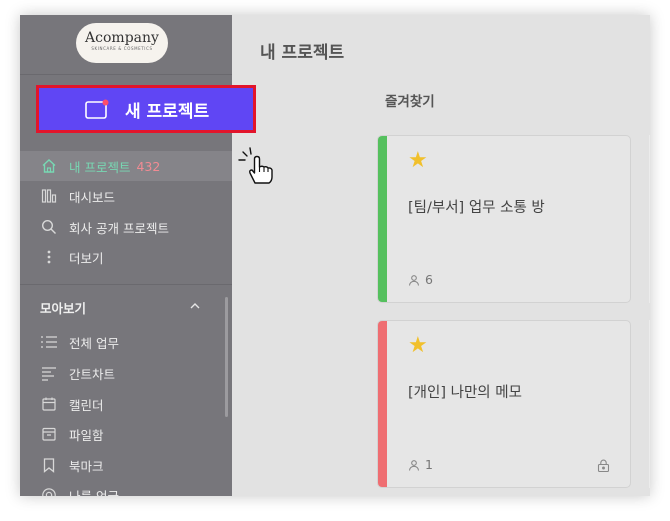 This screenshot has height=521, width=670. I want to click on new-project-label: 새 프로젝트, so click(167, 111).